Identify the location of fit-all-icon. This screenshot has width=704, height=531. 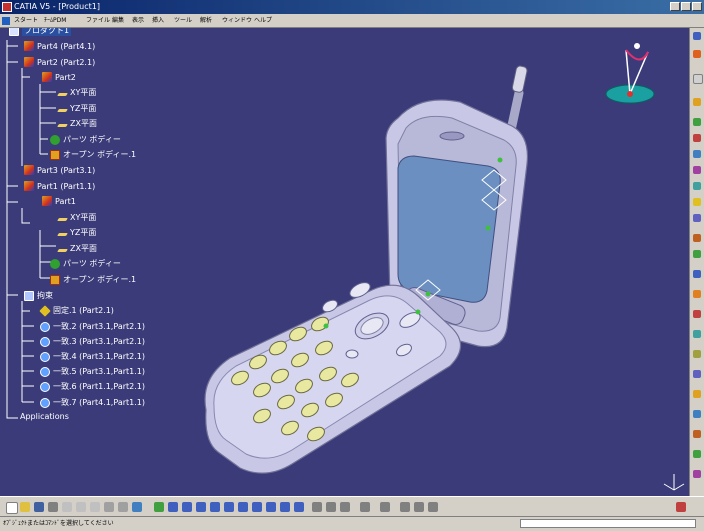
(173, 507).